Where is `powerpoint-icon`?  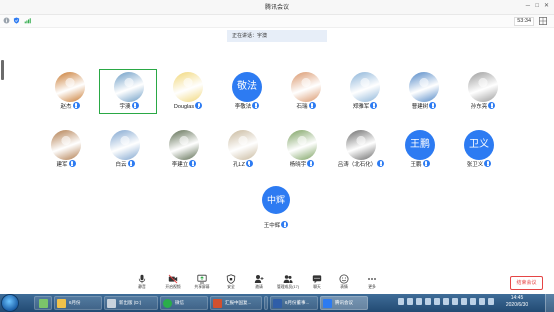 powerpoint-icon is located at coordinates (217, 303).